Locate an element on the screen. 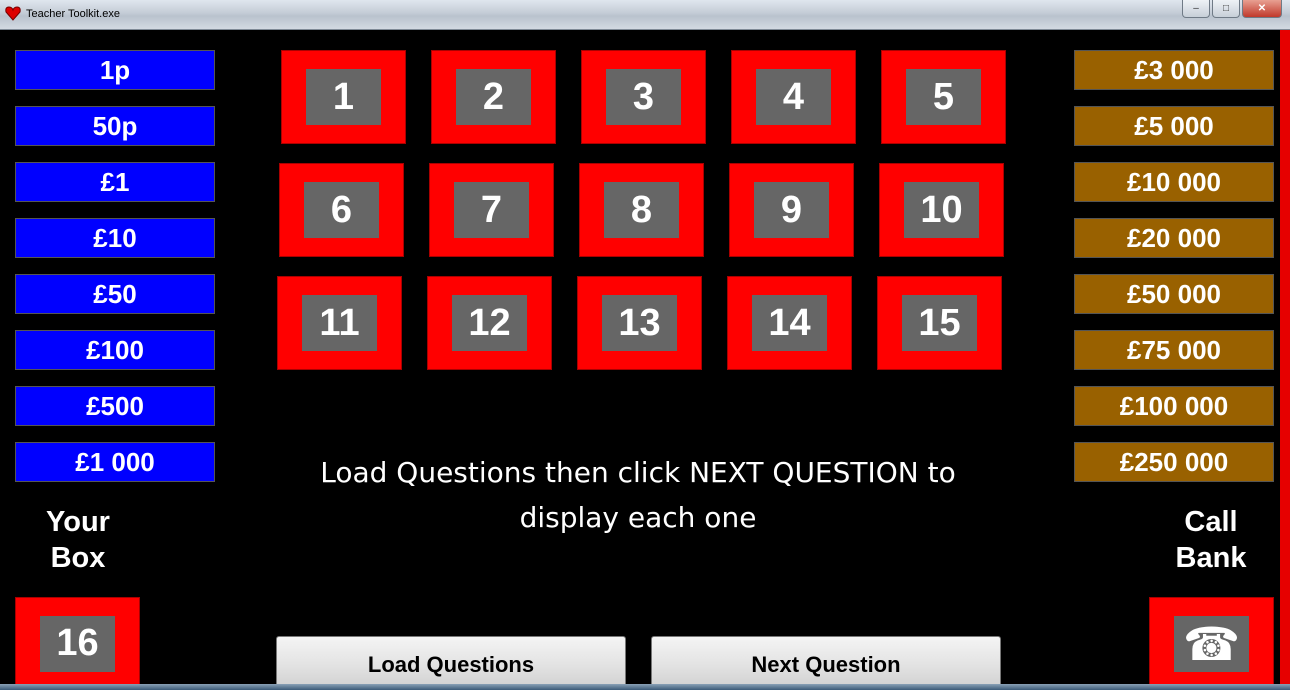  box-number: 15 is located at coordinates (939, 323).